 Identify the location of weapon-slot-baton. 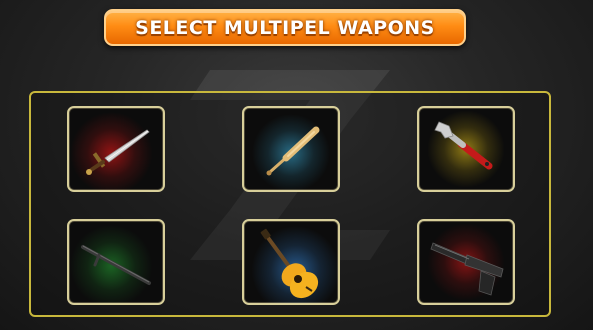
(116, 262).